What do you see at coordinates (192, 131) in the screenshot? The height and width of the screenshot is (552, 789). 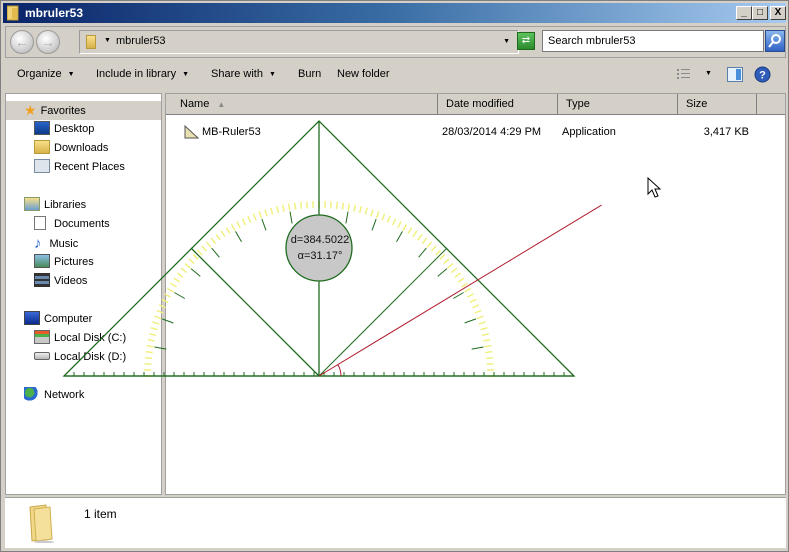 I see `application-icon` at bounding box center [192, 131].